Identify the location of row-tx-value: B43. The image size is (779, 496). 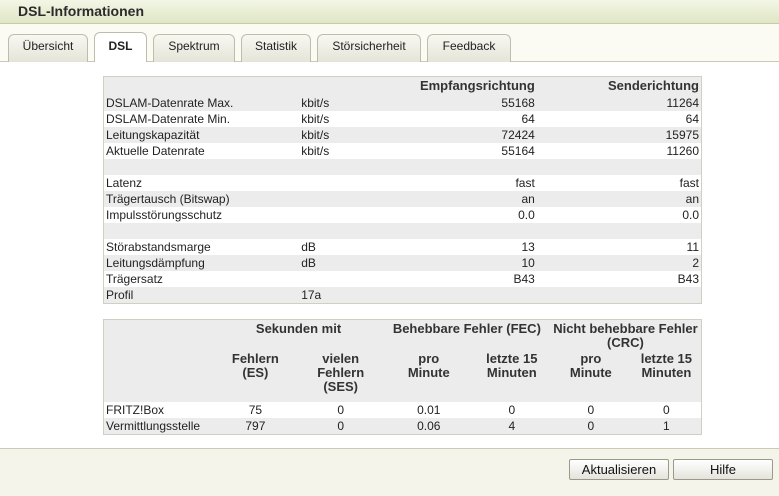
(688, 279).